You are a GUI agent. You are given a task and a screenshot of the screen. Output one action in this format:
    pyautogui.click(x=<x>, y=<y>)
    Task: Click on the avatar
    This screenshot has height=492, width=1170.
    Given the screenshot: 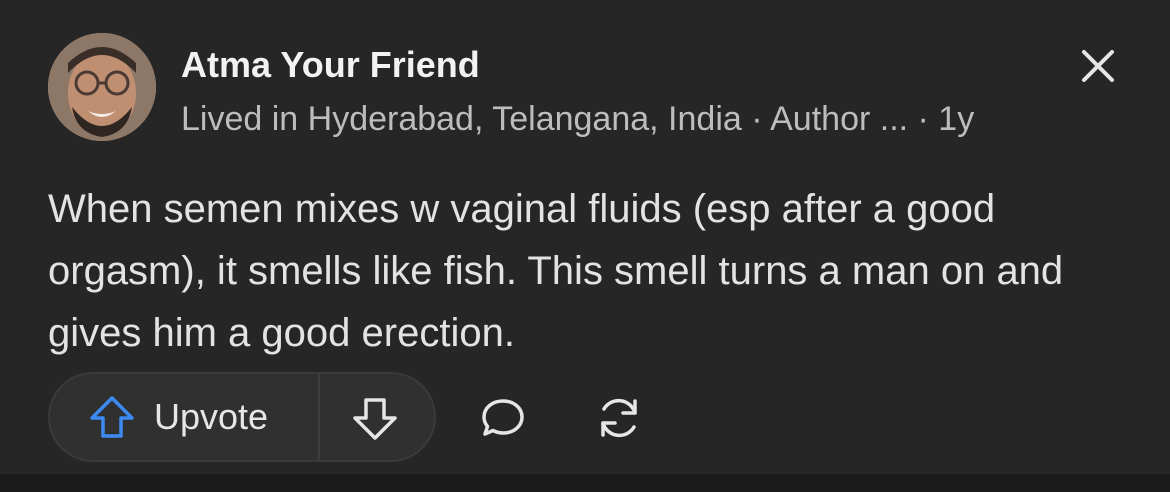 What is the action you would take?
    pyautogui.click(x=102, y=87)
    